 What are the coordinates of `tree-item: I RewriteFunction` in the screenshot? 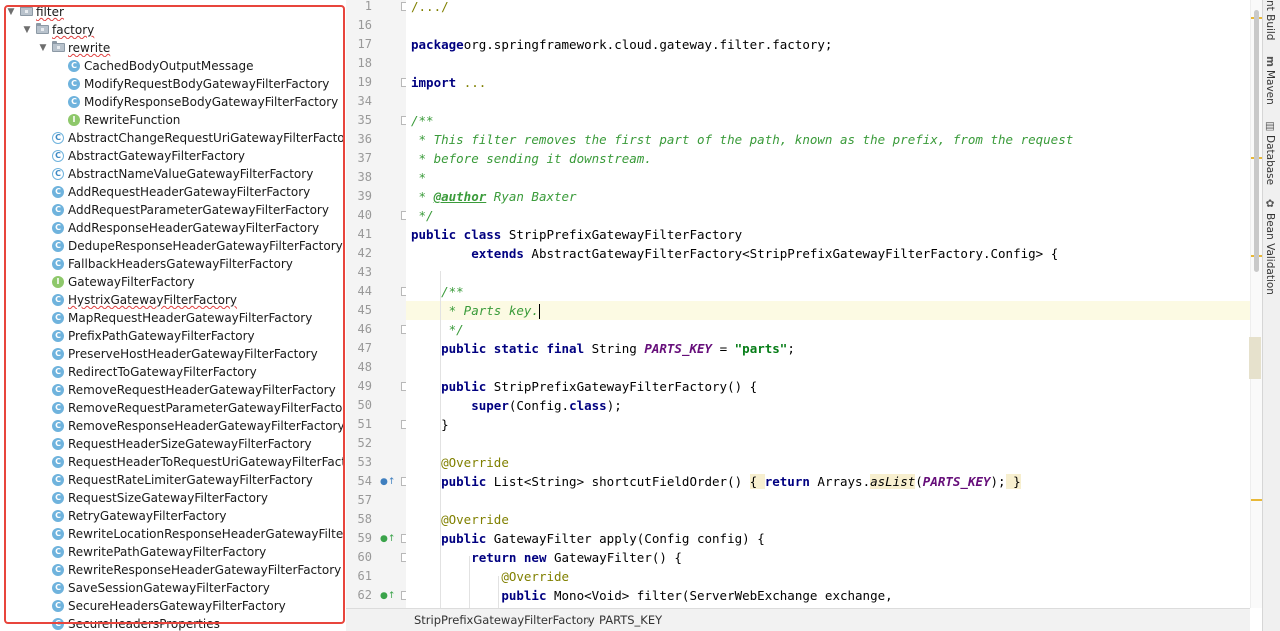 It's located at (172, 120).